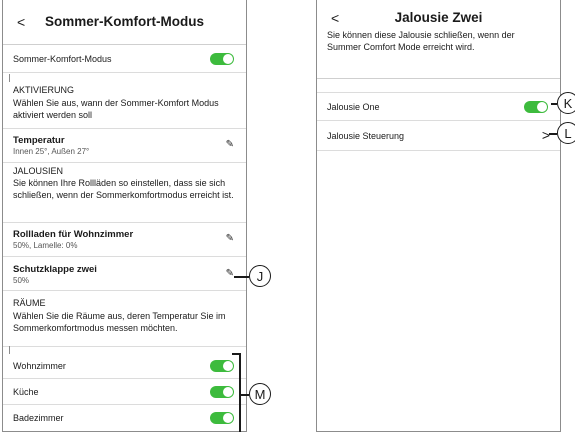 This screenshot has width=575, height=432. What do you see at coordinates (438, 86) in the screenshot?
I see `spacer` at bounding box center [438, 86].